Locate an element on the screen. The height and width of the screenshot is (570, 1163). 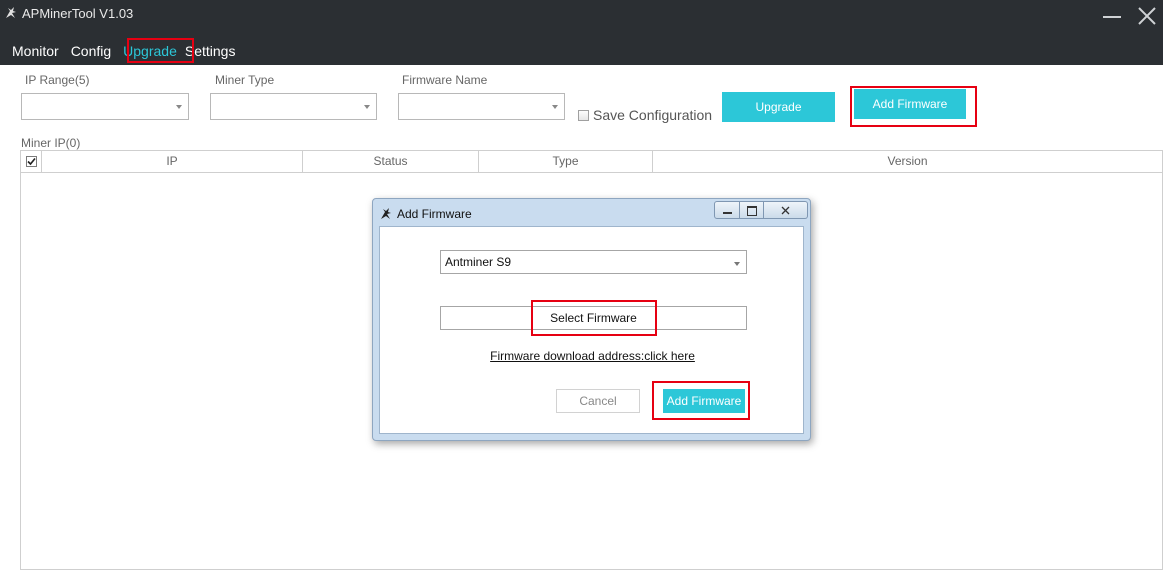
select-all-checkbox is located at coordinates (31, 161).